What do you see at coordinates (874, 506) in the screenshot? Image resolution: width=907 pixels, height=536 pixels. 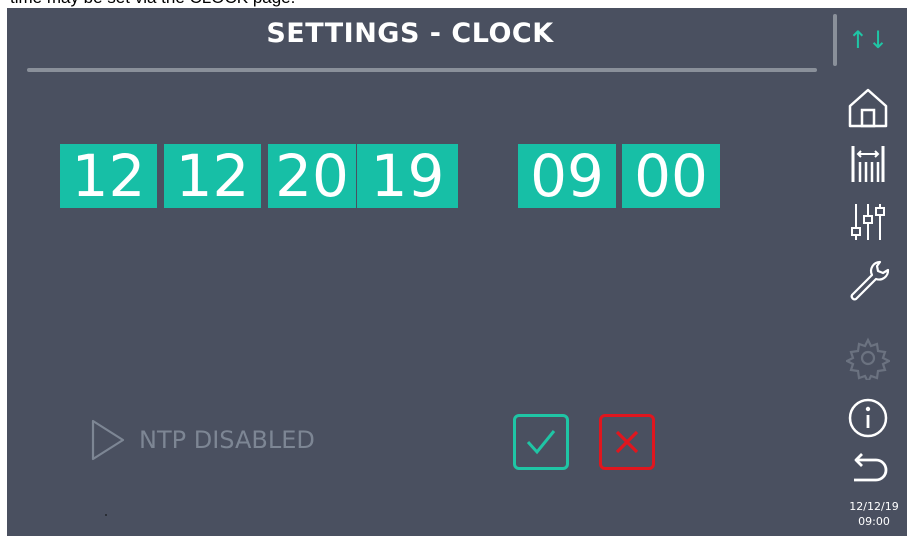 I see `status-date: 12/12/19` at bounding box center [874, 506].